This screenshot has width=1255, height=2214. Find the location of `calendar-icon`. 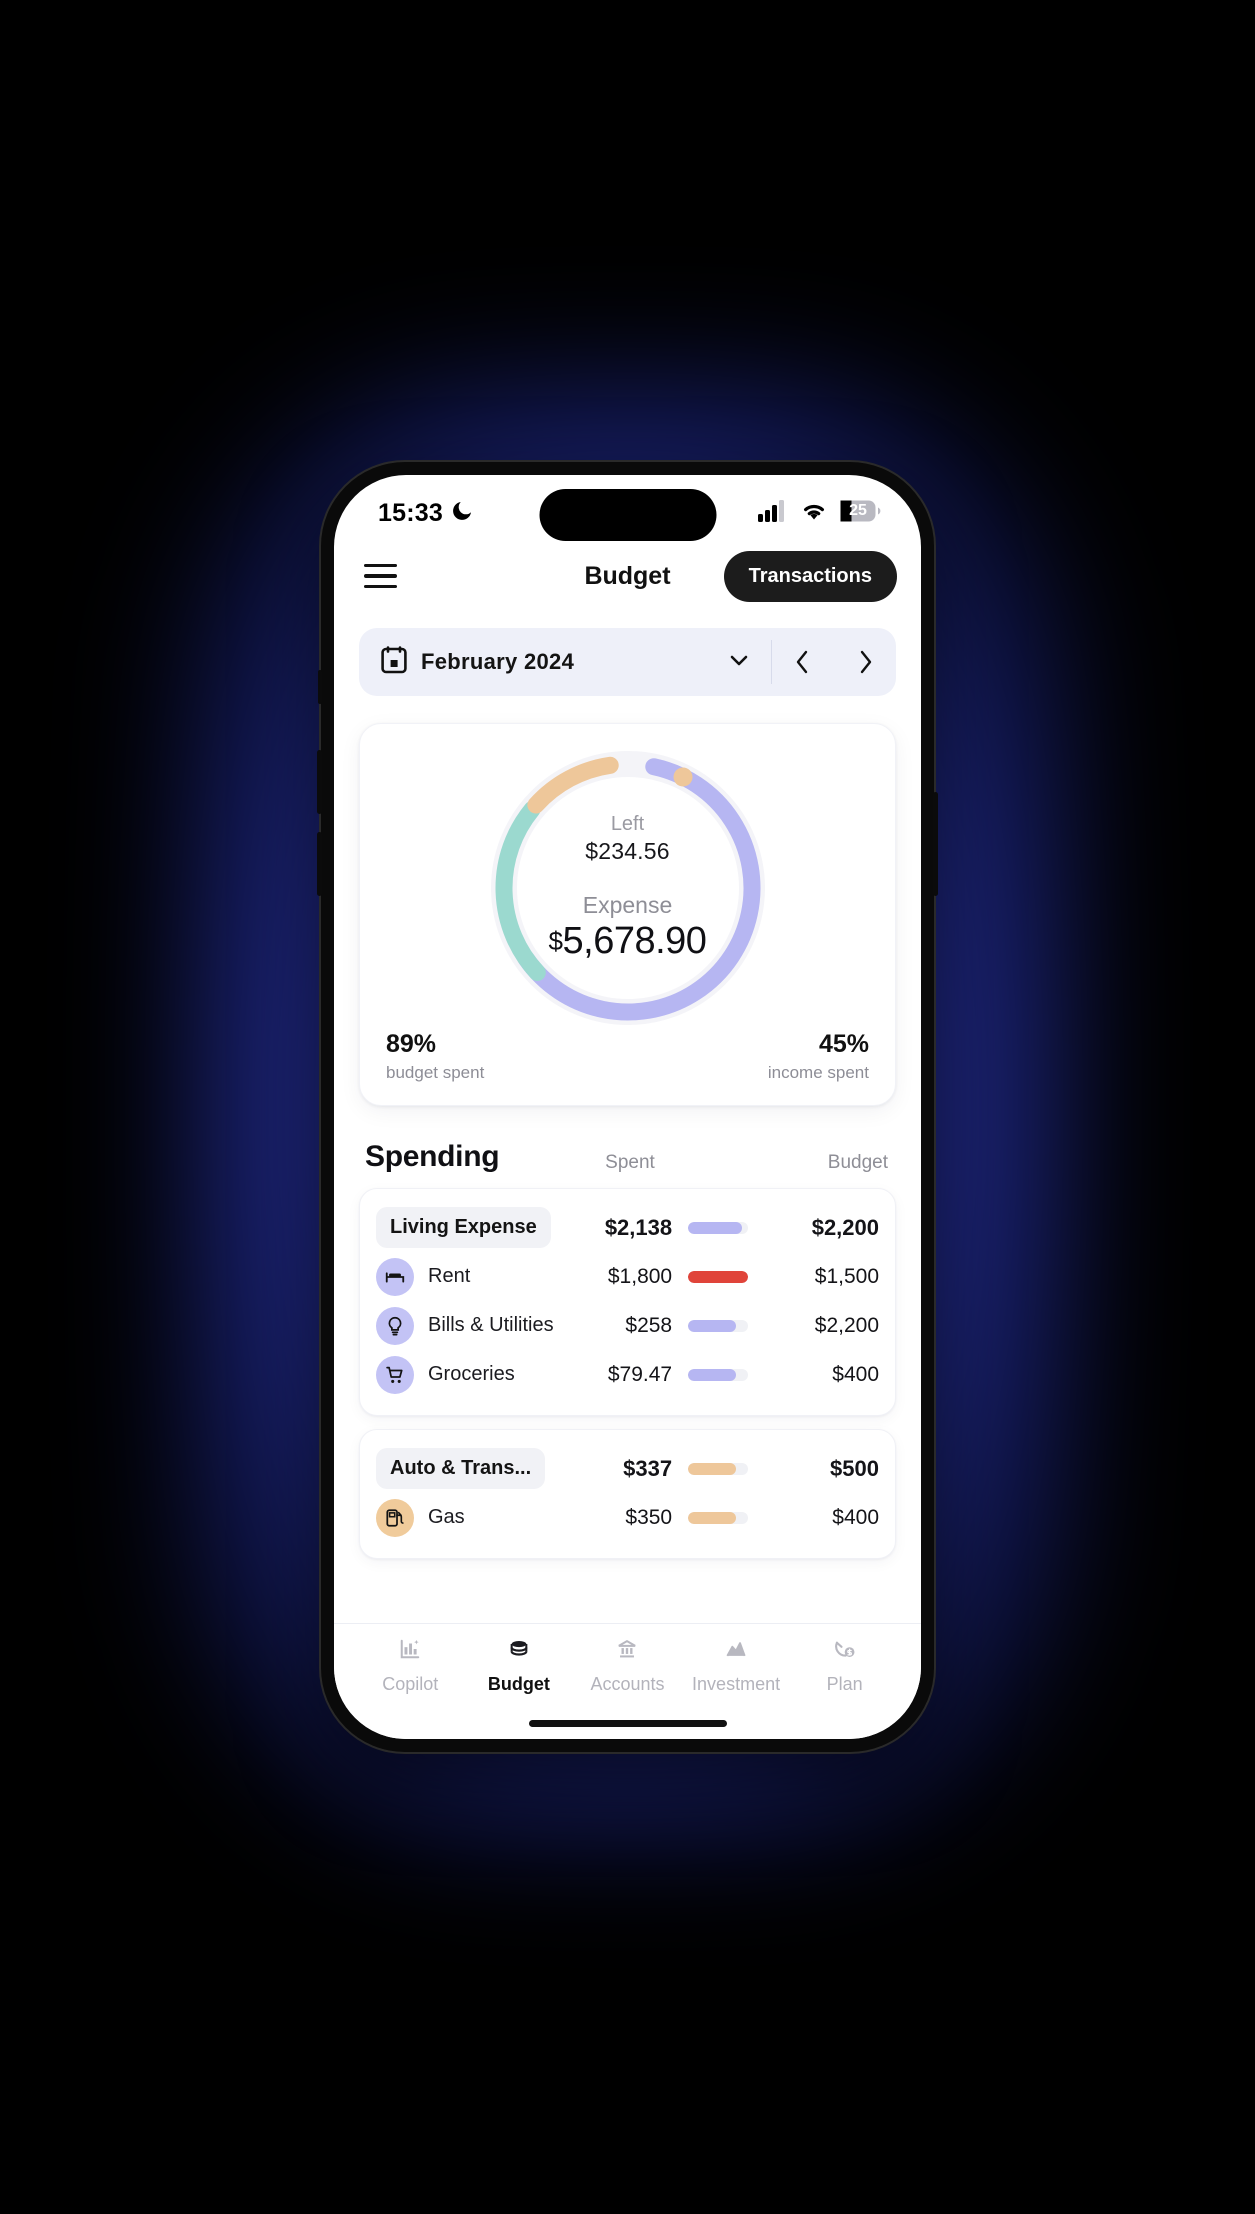

calendar-icon is located at coordinates (394, 662).